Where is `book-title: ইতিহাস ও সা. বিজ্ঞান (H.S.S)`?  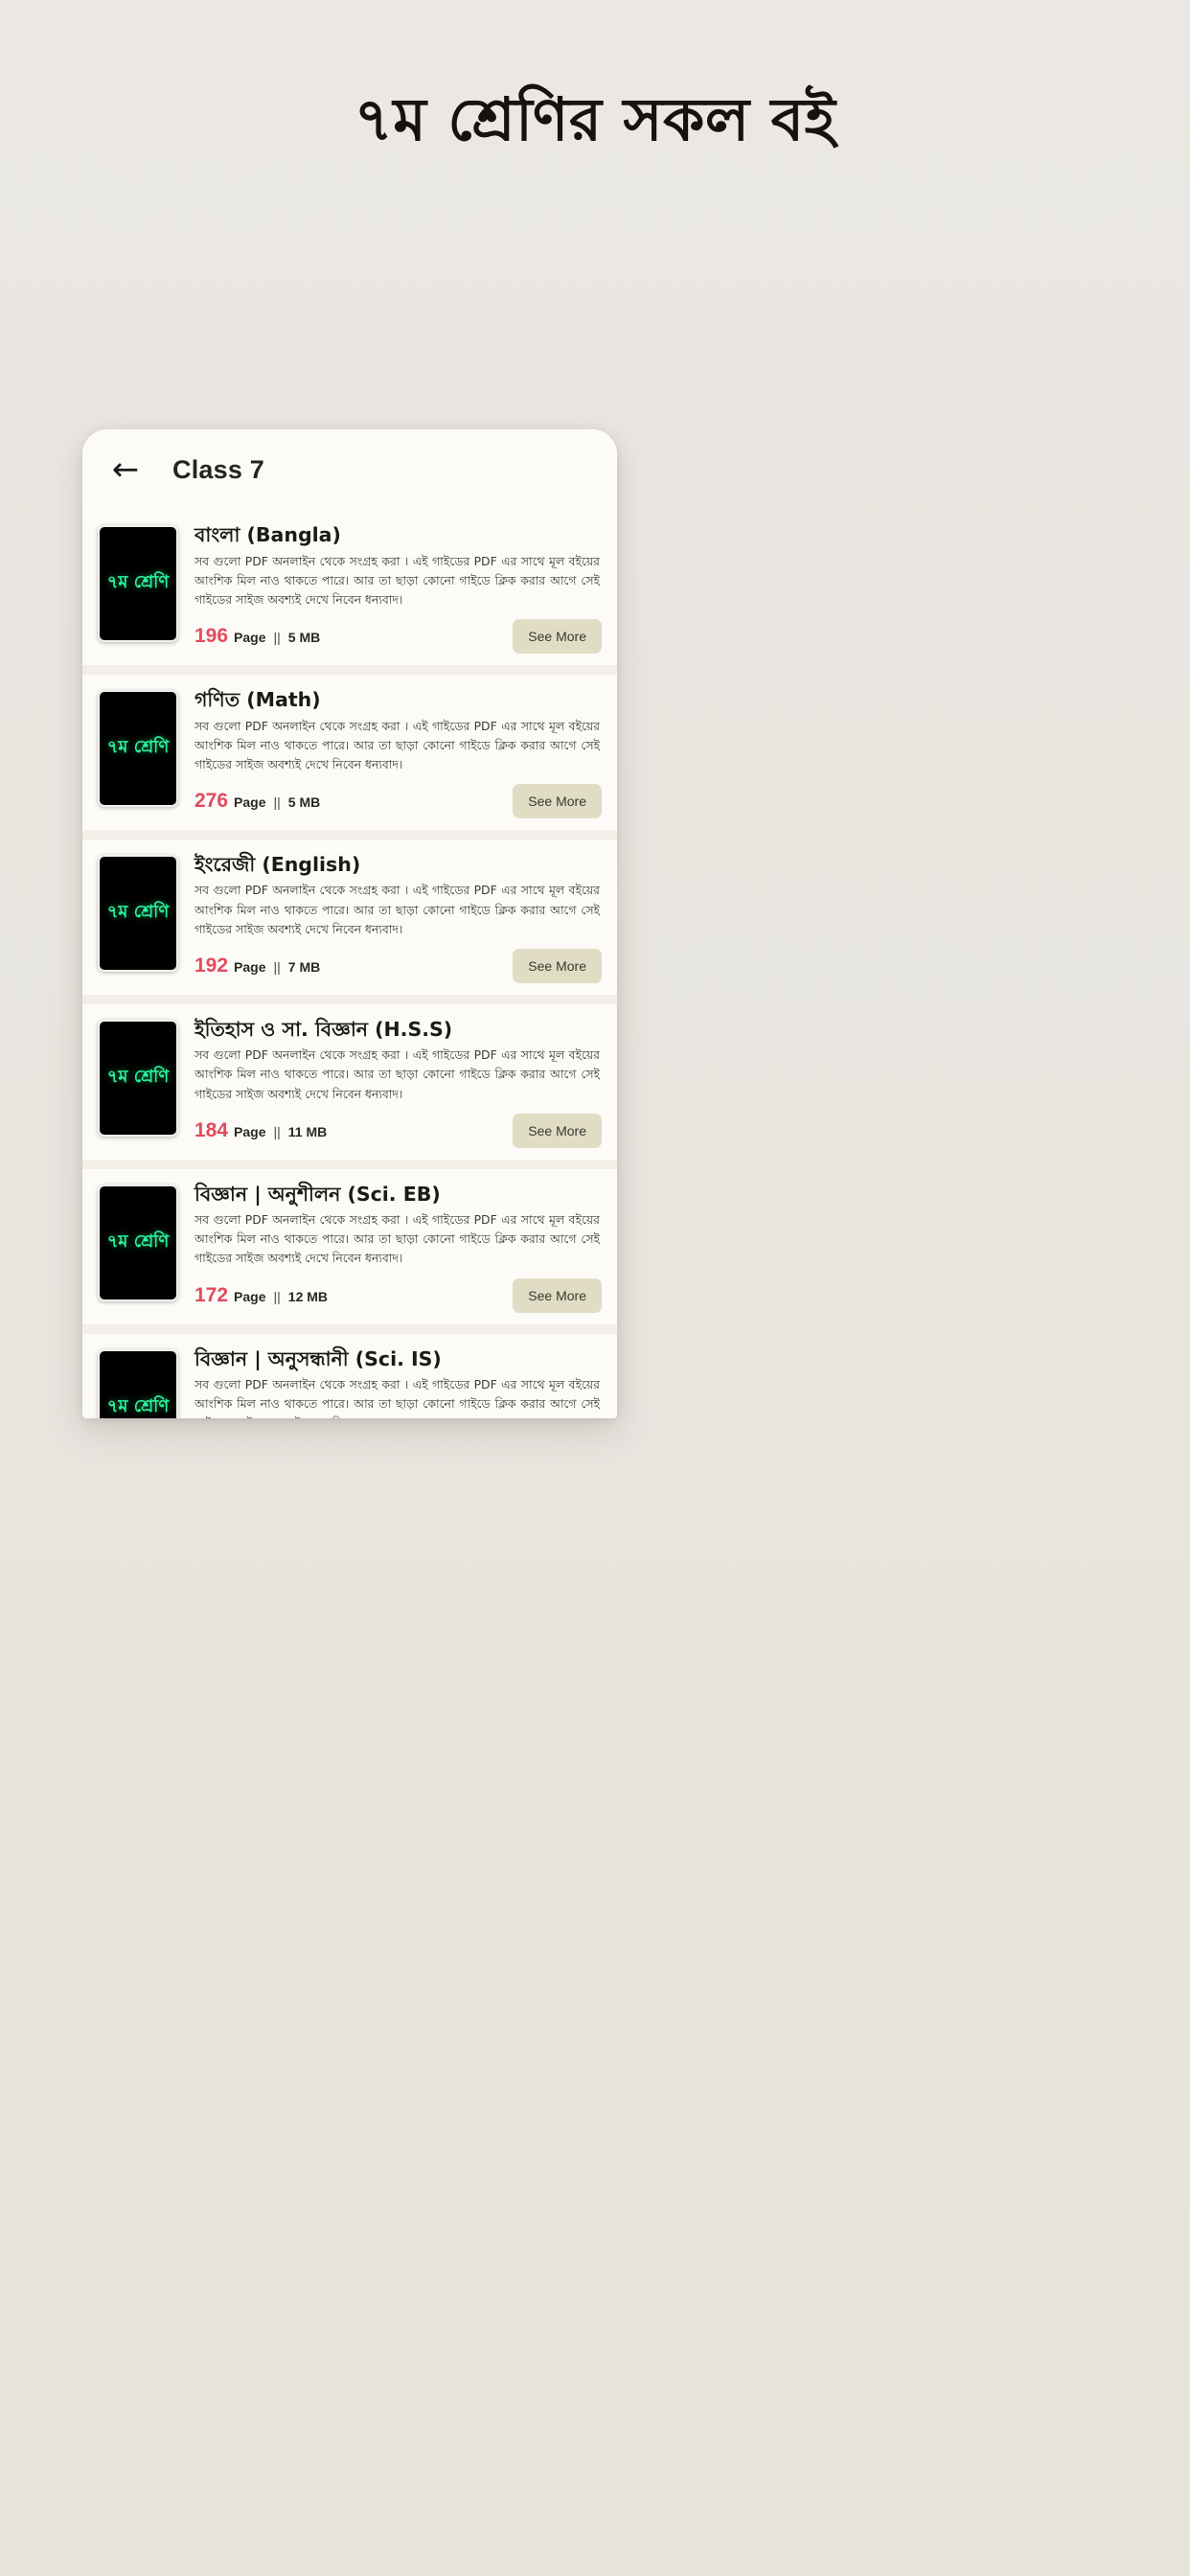 book-title: ইতিহাস ও সা. বিজ্ঞান (H.S.S) is located at coordinates (324, 1029).